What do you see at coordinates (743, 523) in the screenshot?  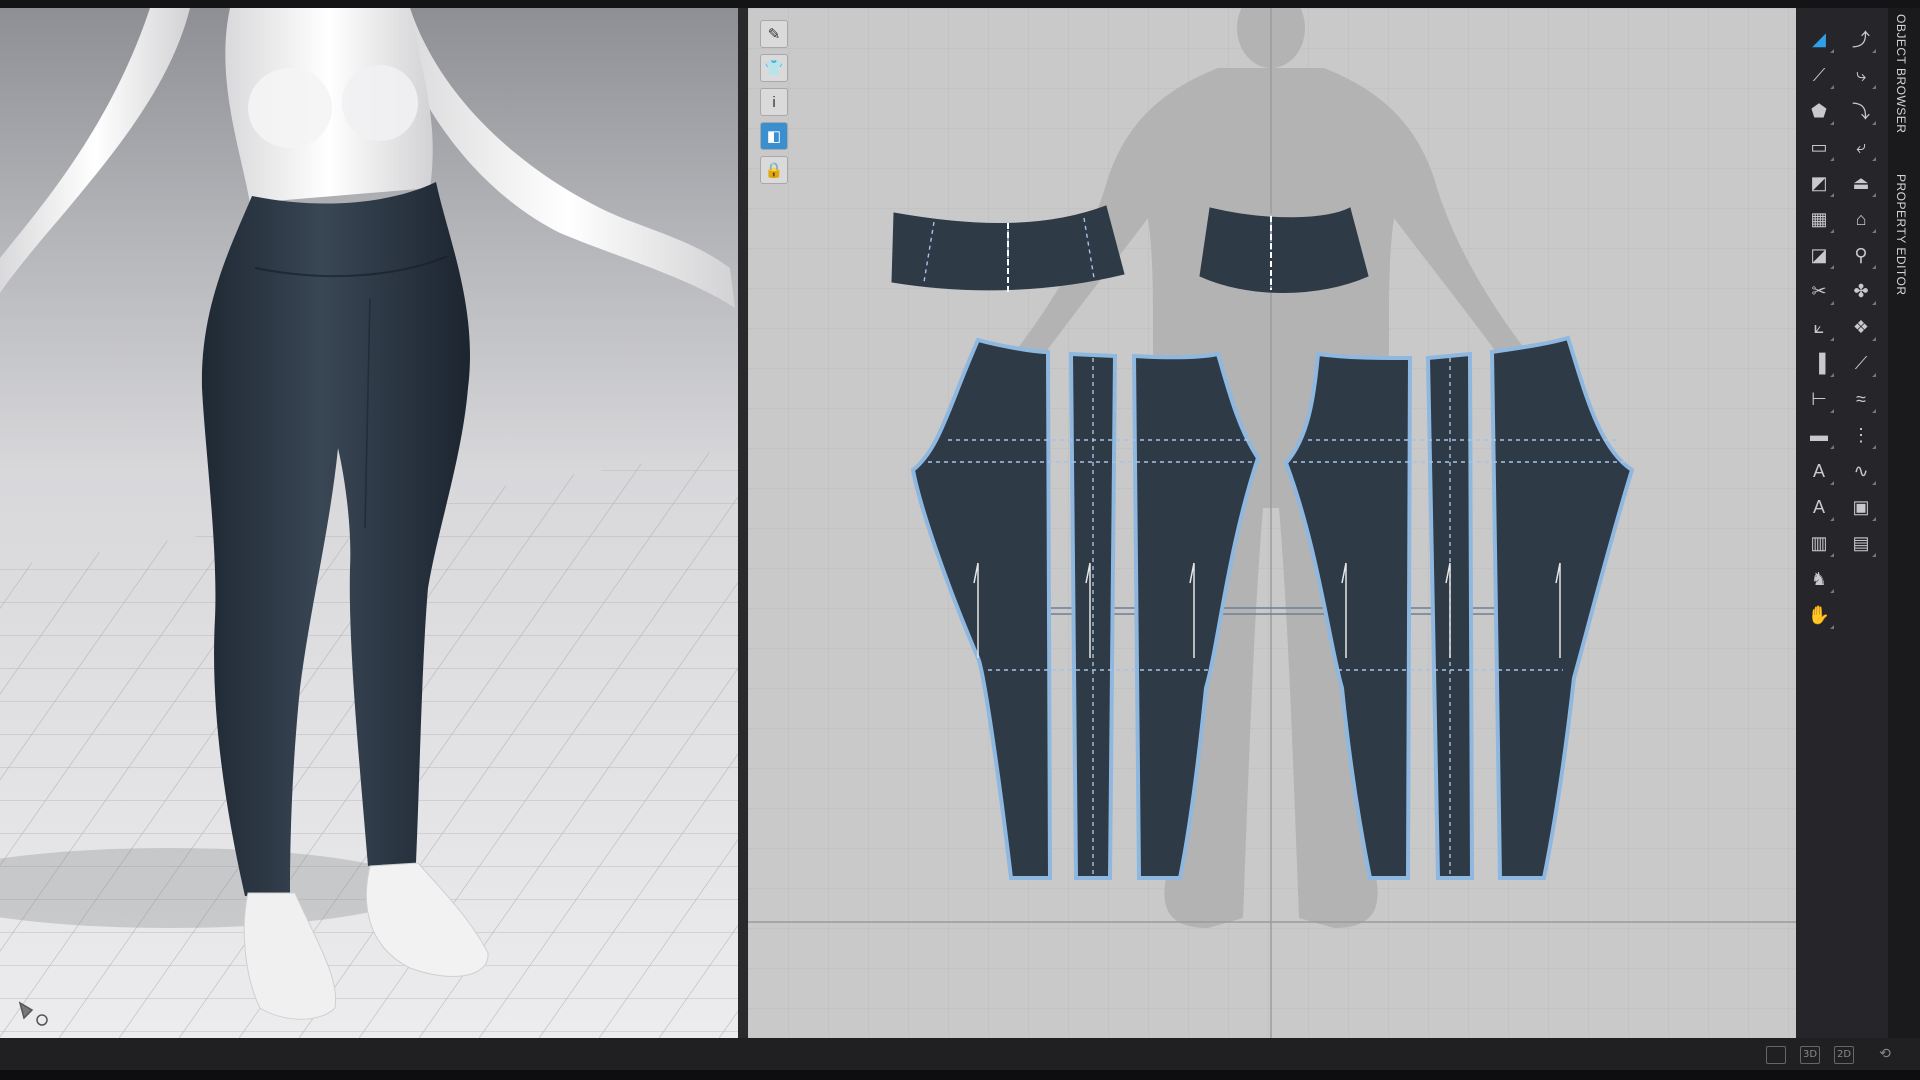 I see `viewport-splitter` at bounding box center [743, 523].